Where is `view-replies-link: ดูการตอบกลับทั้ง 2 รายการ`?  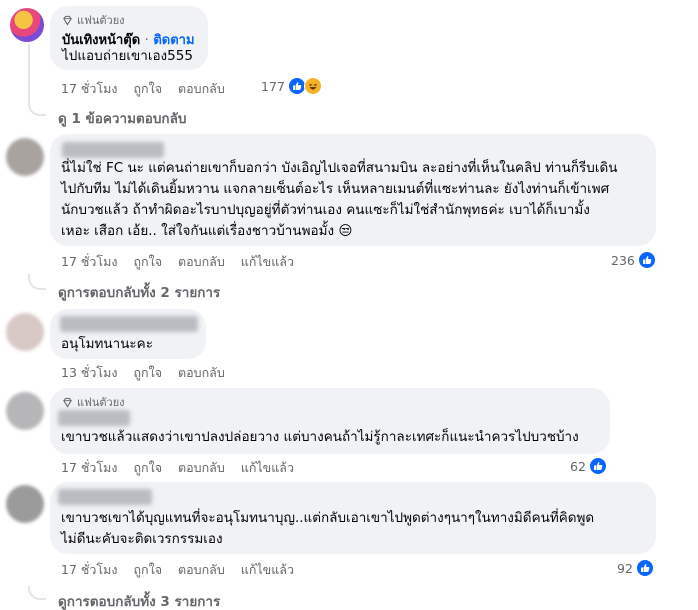 view-replies-link: ดูการตอบกลับทั้ง 2 รายการ is located at coordinates (139, 292).